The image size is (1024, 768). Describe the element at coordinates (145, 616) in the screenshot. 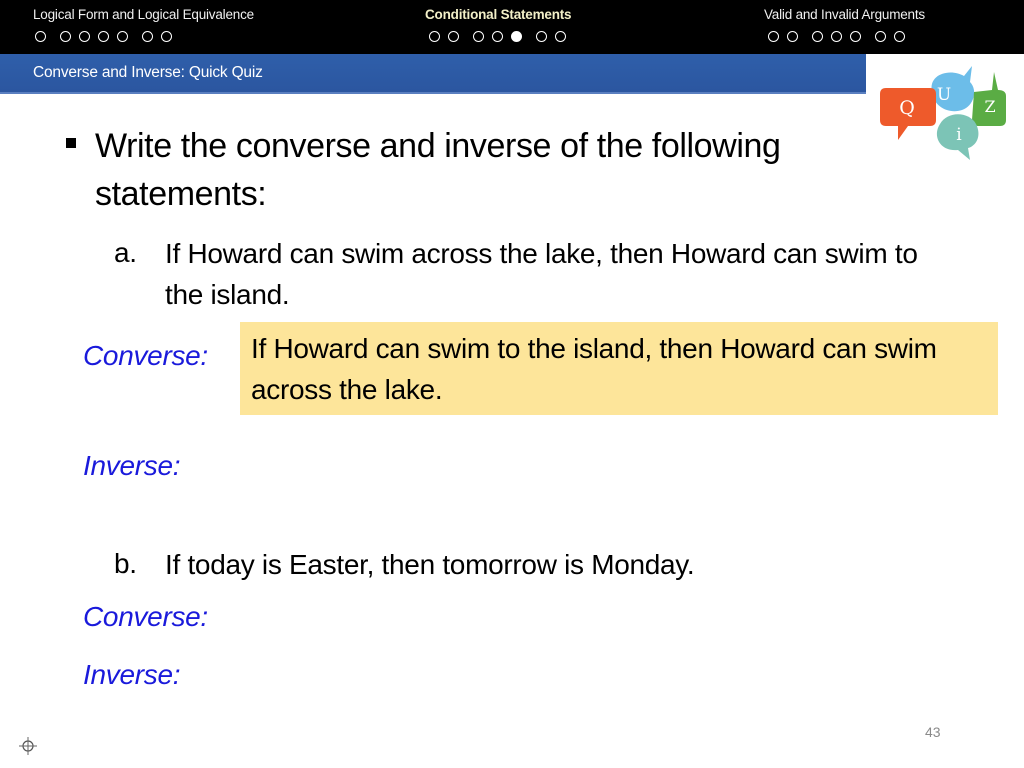

I see `item-b-converse-label: Converse:` at that location.